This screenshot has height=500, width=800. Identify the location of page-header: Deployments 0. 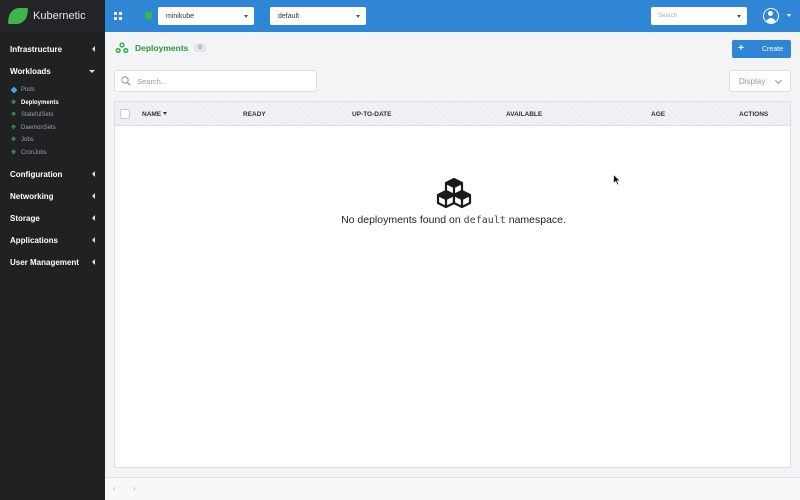
(160, 48).